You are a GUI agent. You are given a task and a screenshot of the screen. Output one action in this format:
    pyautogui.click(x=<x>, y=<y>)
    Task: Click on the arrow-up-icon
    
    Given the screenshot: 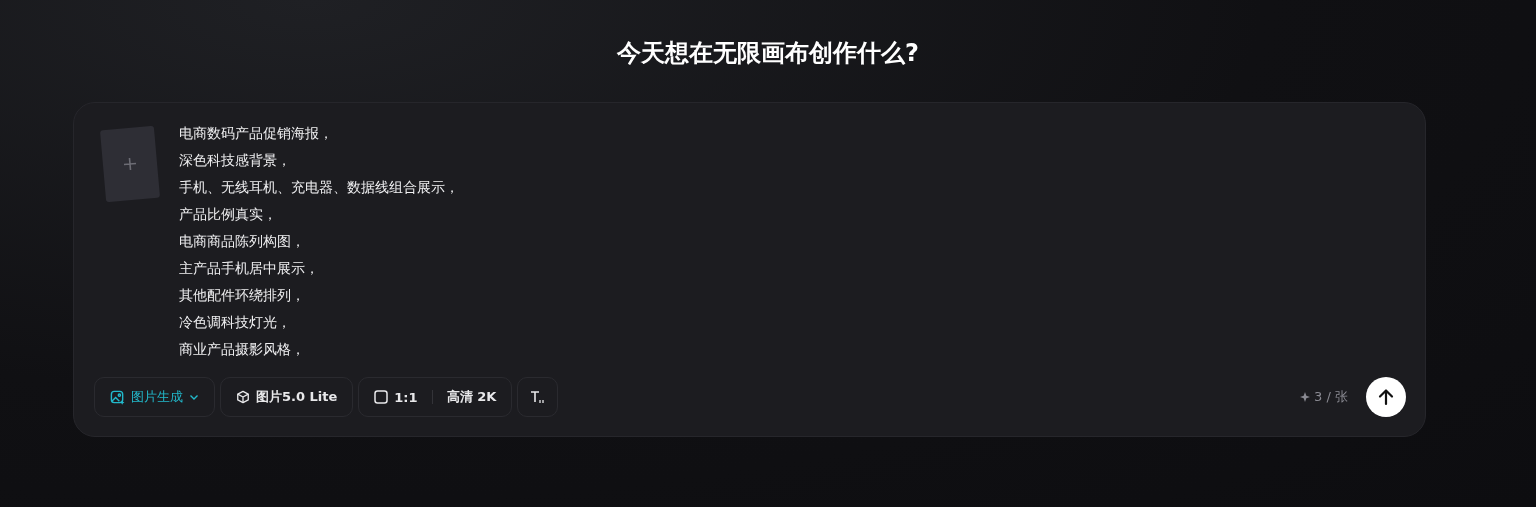 What is the action you would take?
    pyautogui.click(x=1386, y=397)
    